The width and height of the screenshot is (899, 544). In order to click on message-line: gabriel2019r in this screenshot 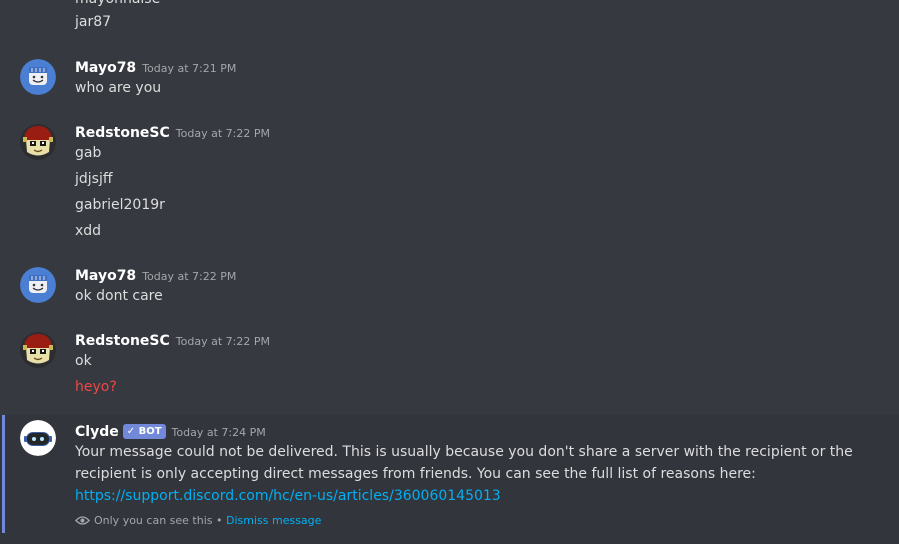, I will do `click(120, 205)`.